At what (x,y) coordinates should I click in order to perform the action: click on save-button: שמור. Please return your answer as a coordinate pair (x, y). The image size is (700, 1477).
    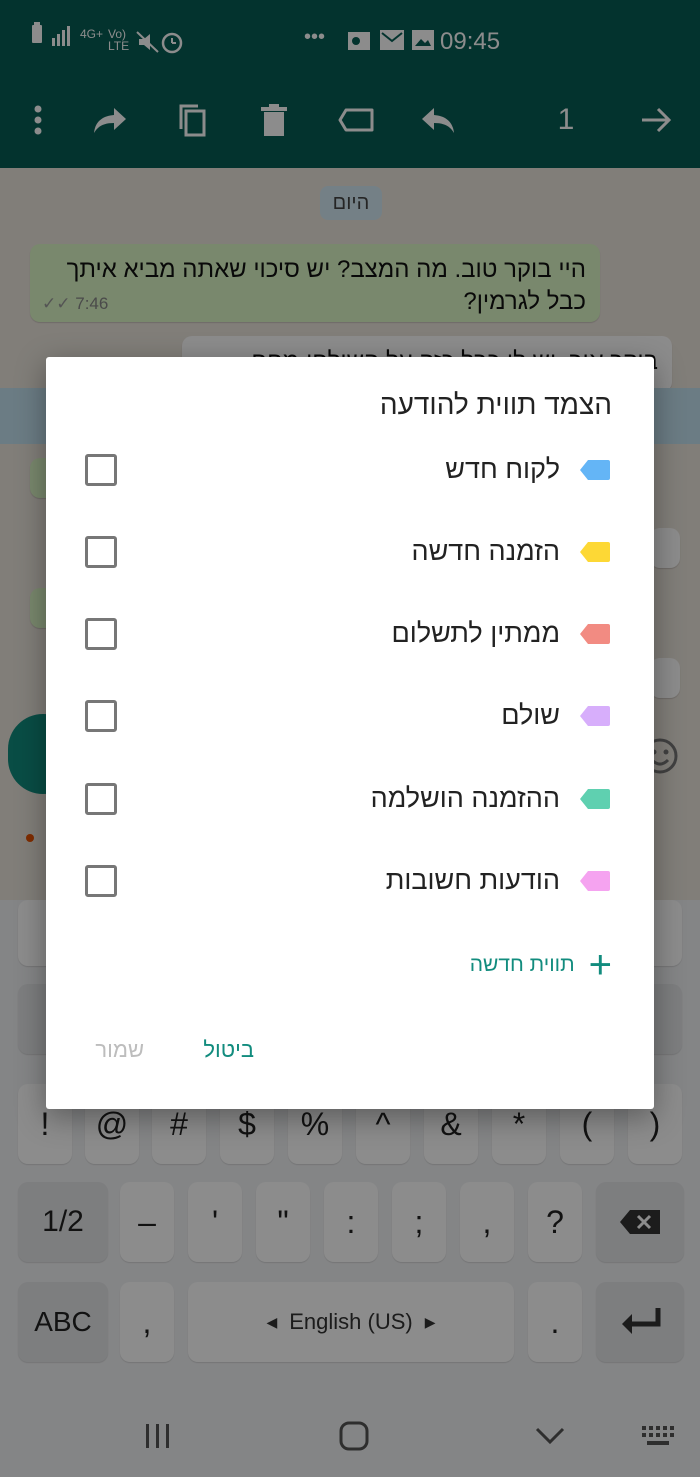
    Looking at the image, I should click on (119, 1050).